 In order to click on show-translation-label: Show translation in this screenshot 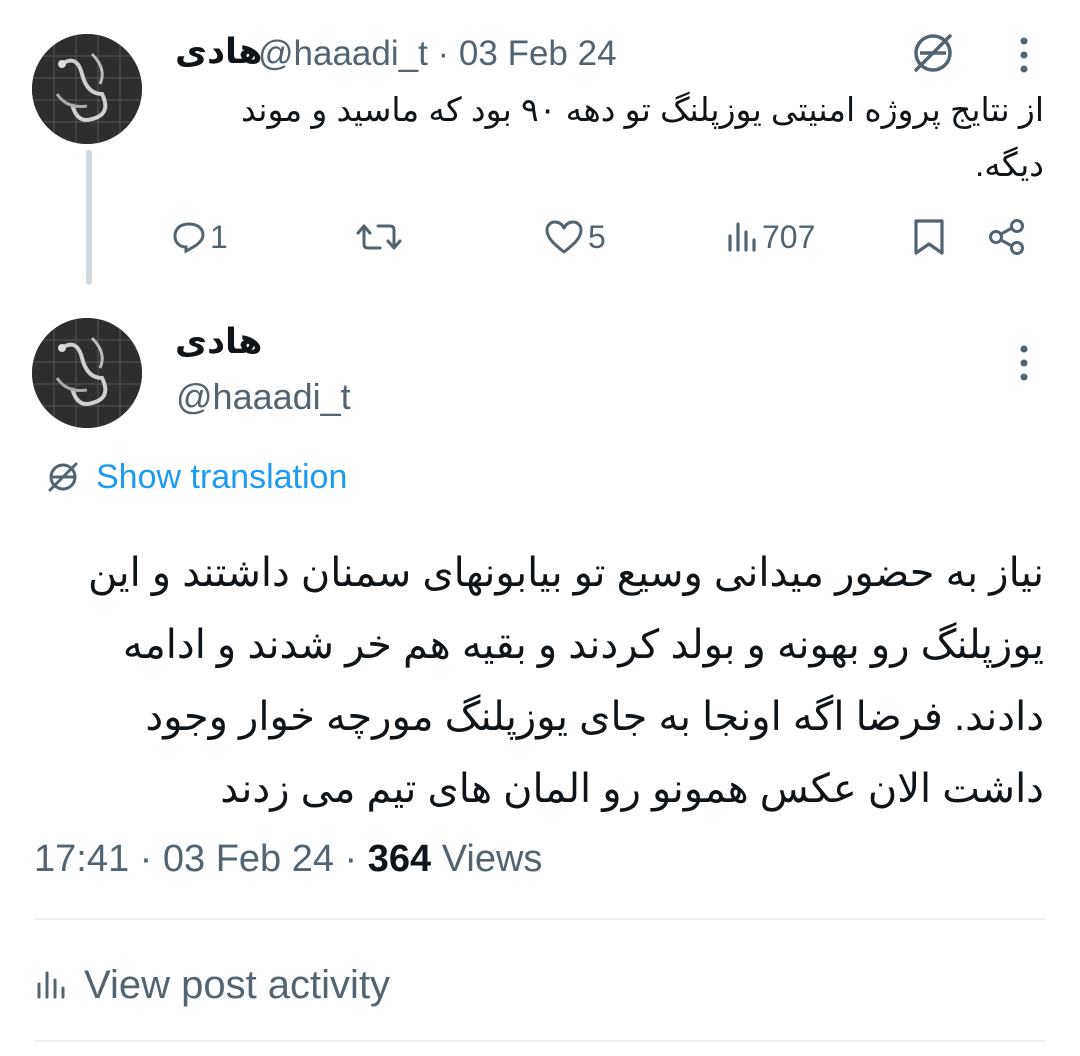, I will do `click(222, 476)`.